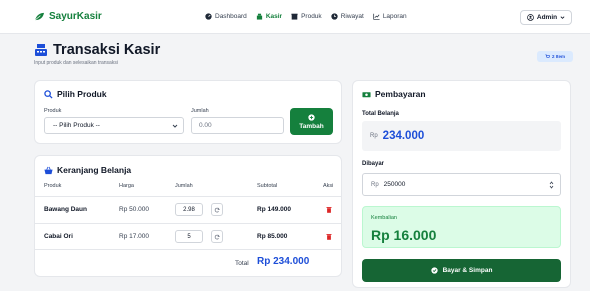 The image size is (590, 291). I want to click on header-divider, so click(188, 196).